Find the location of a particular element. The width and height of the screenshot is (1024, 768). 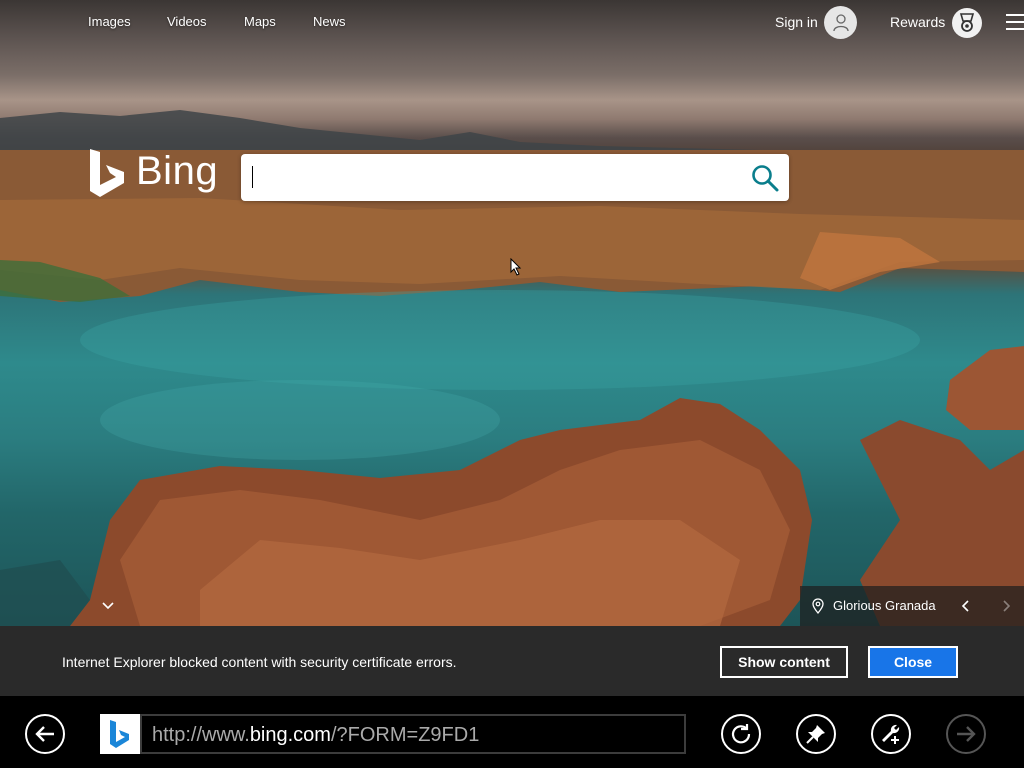

location-pin-icon is located at coordinates (818, 606).